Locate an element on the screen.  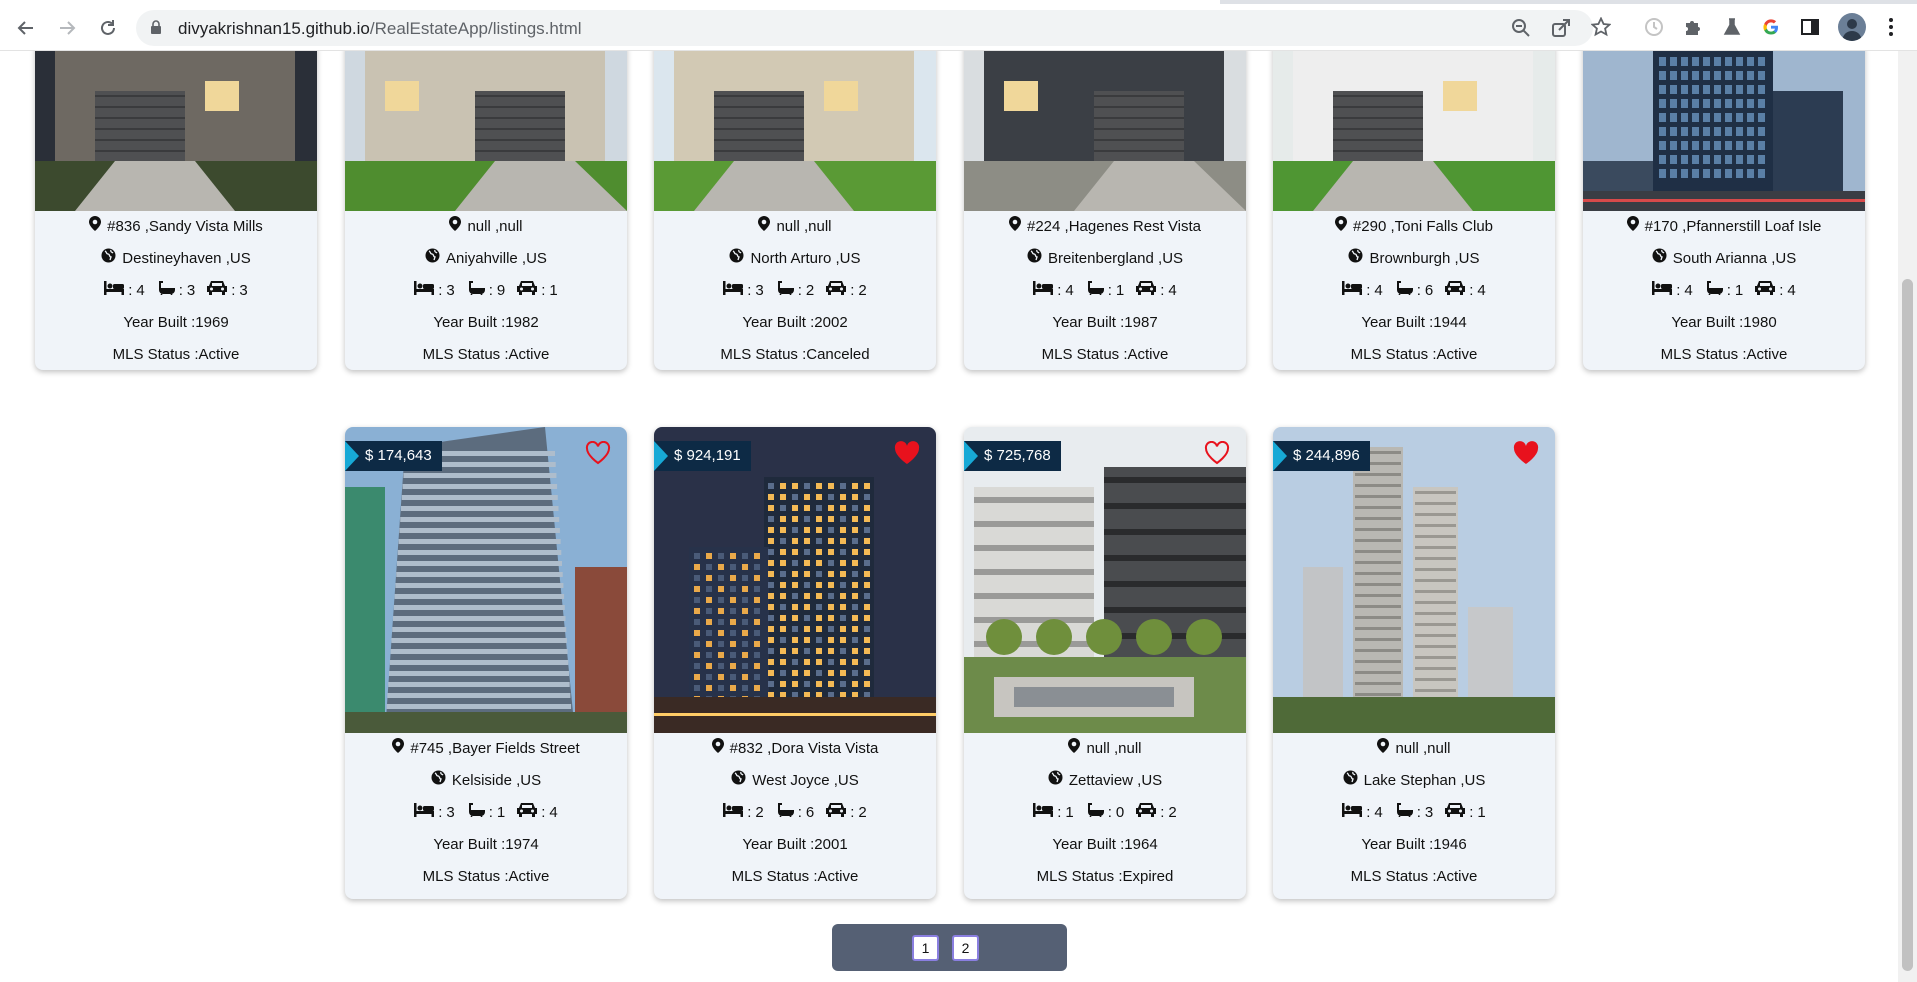
city-line: Lake Stephan ,US is located at coordinates (1414, 781).